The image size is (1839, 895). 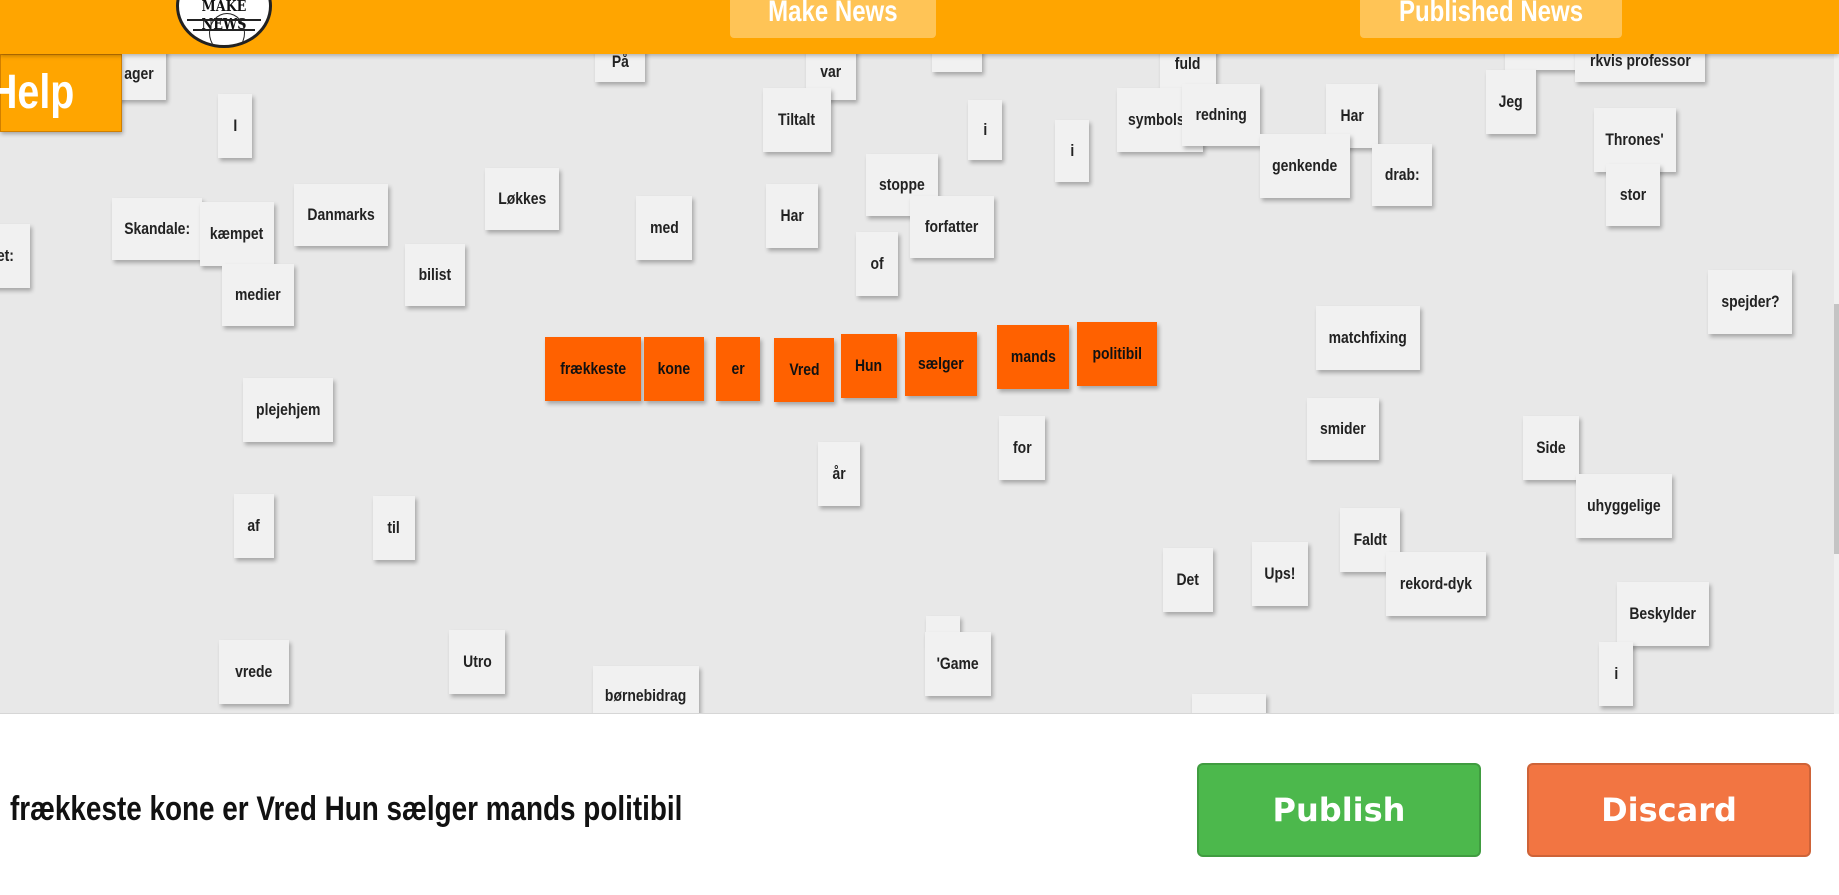 I want to click on word-tile: Skandale:, so click(x=157, y=229).